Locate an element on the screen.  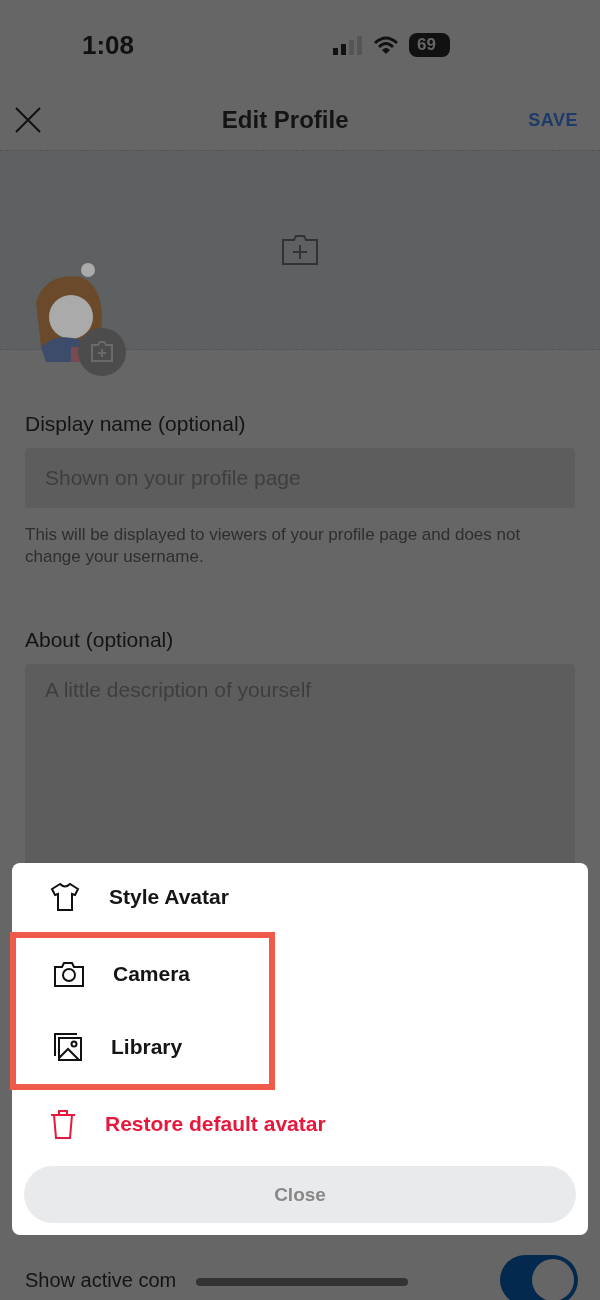
image-gallery-icon is located at coordinates (68, 1047).